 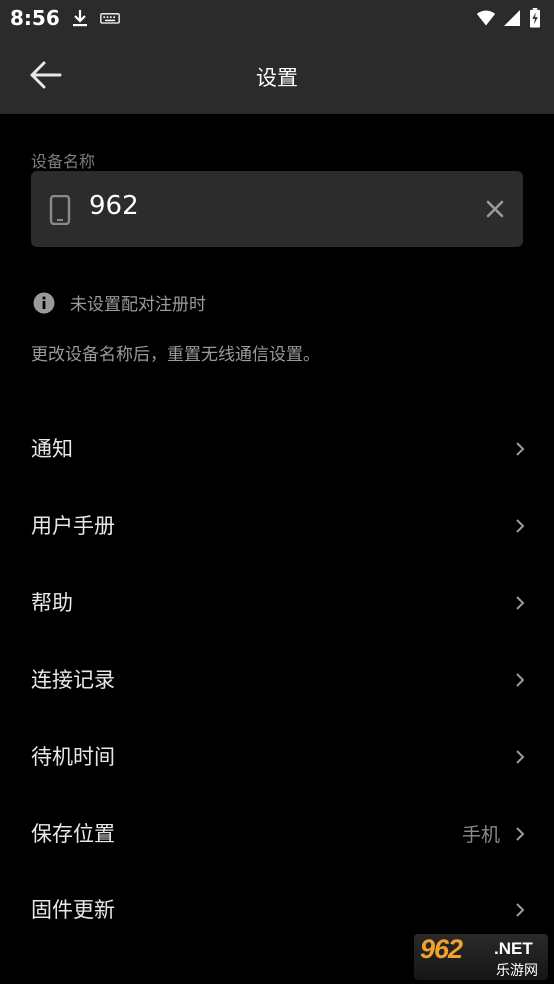 I want to click on page-title: 设置, so click(x=277, y=78).